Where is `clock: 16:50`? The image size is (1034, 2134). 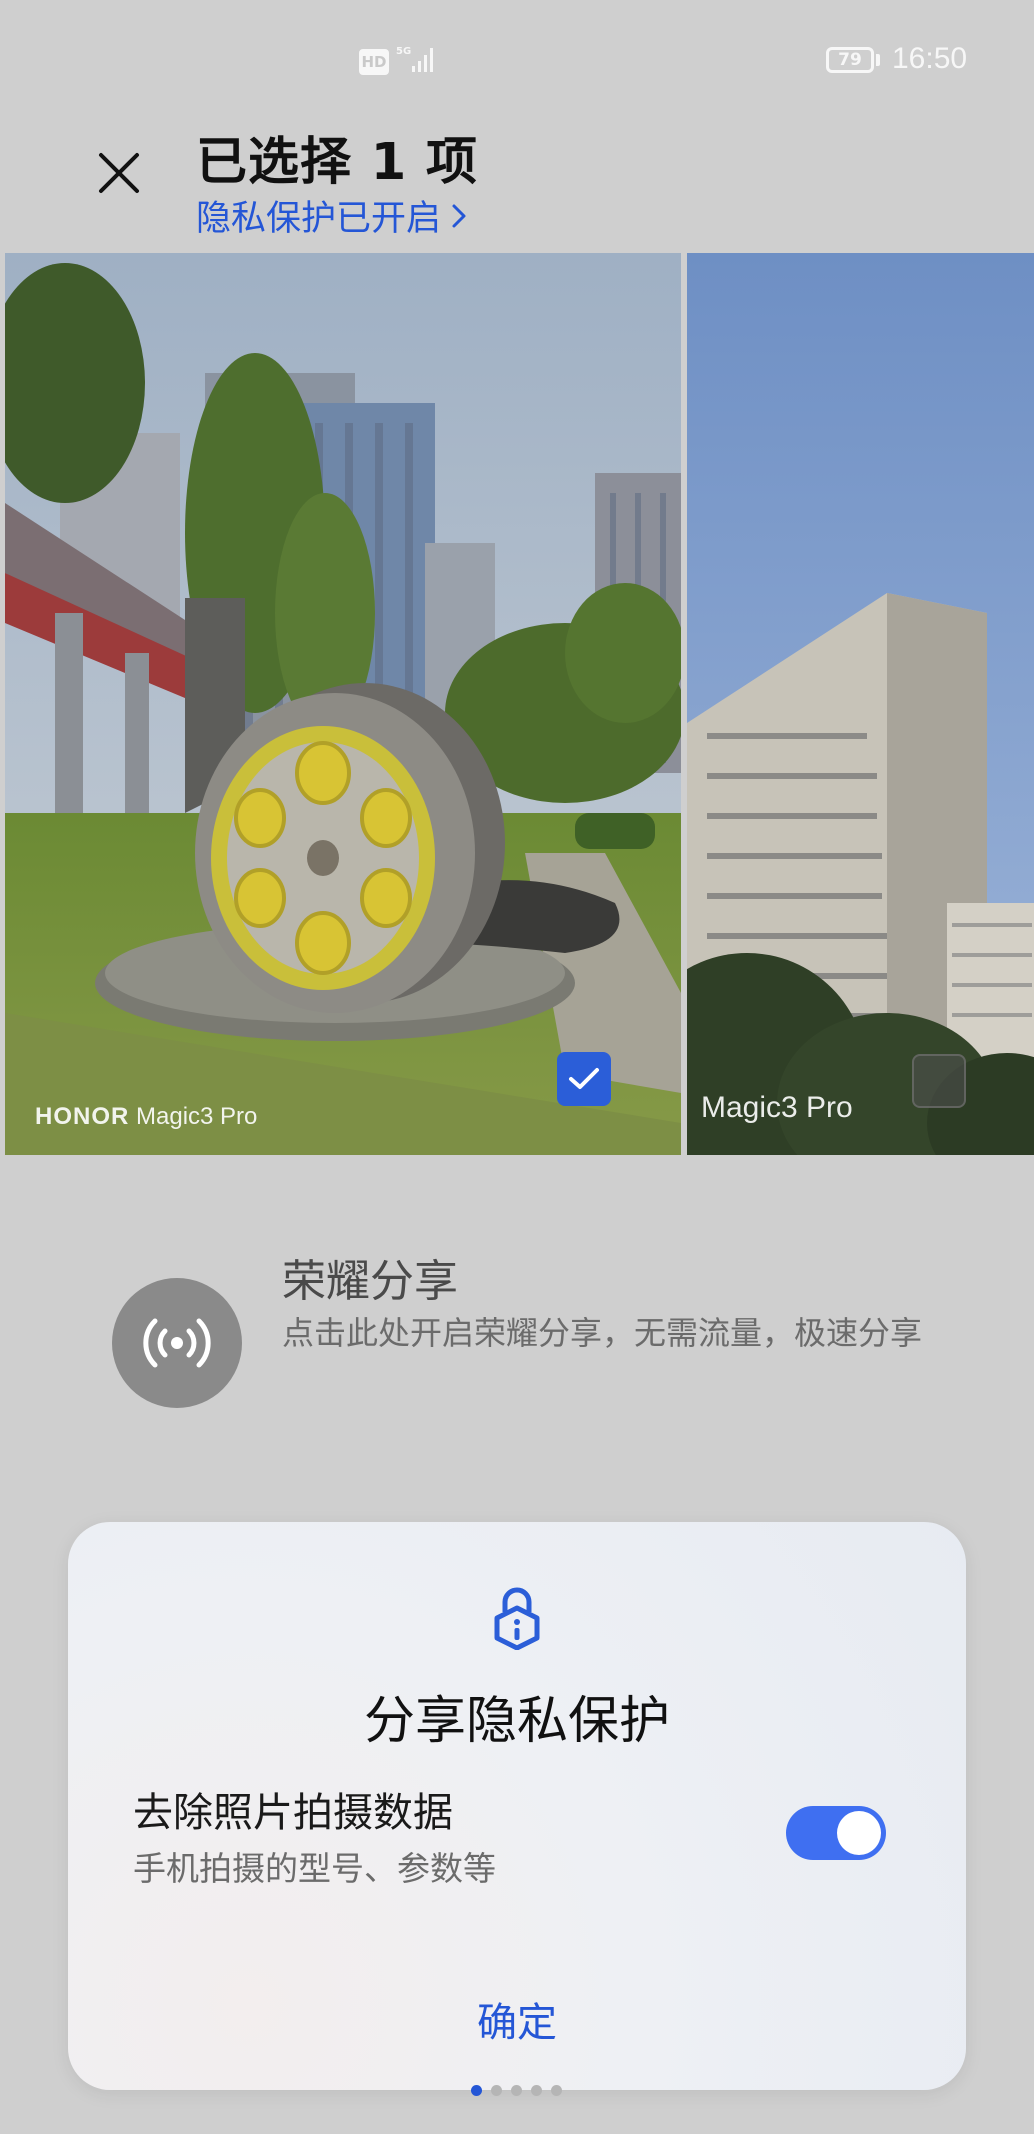 clock: 16:50 is located at coordinates (930, 58).